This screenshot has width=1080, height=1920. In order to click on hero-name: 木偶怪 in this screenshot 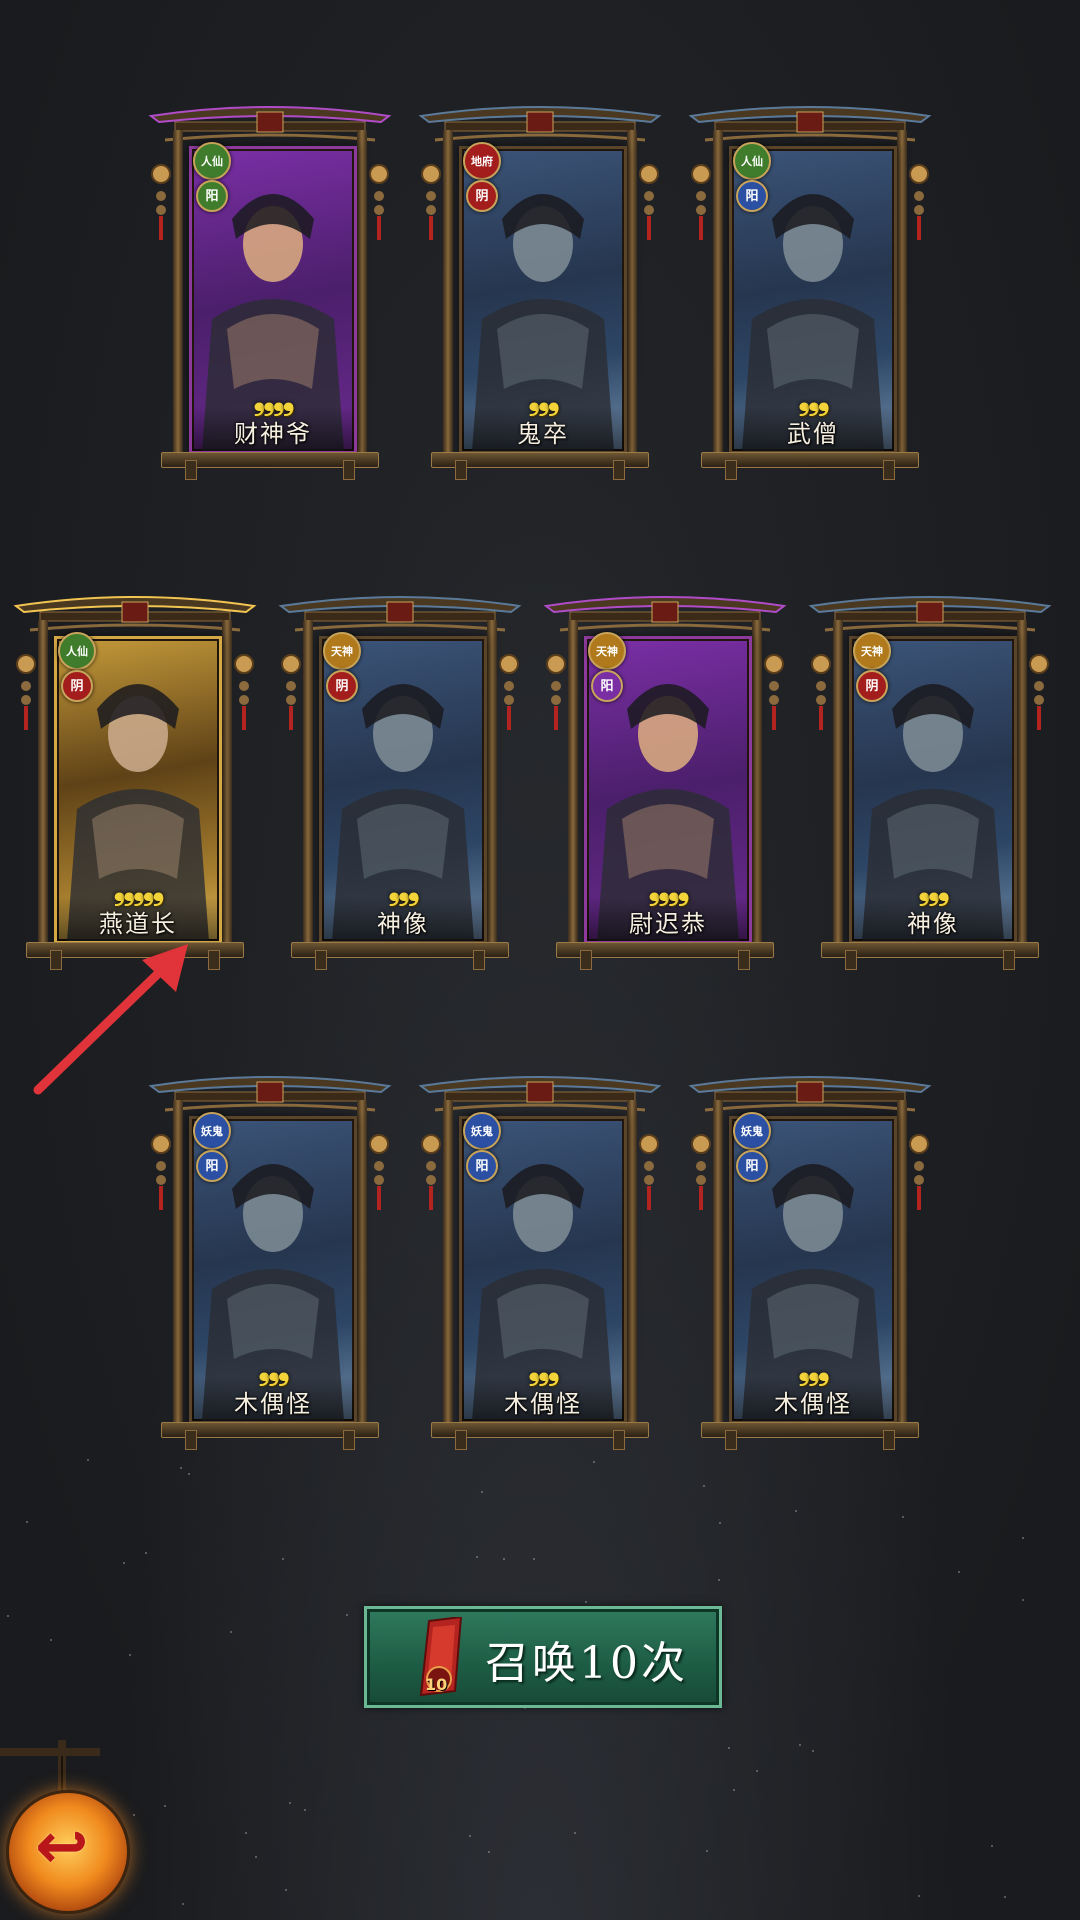, I will do `click(813, 1404)`.